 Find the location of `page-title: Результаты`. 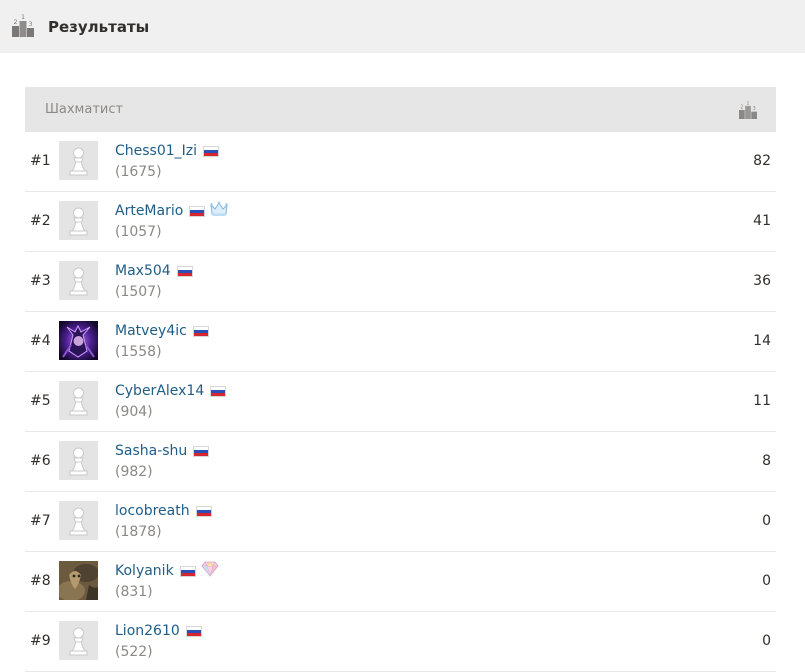

page-title: Результаты is located at coordinates (99, 27).